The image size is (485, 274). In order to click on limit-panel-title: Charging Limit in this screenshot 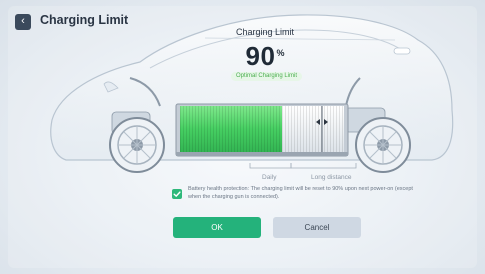, I will do `click(265, 32)`.